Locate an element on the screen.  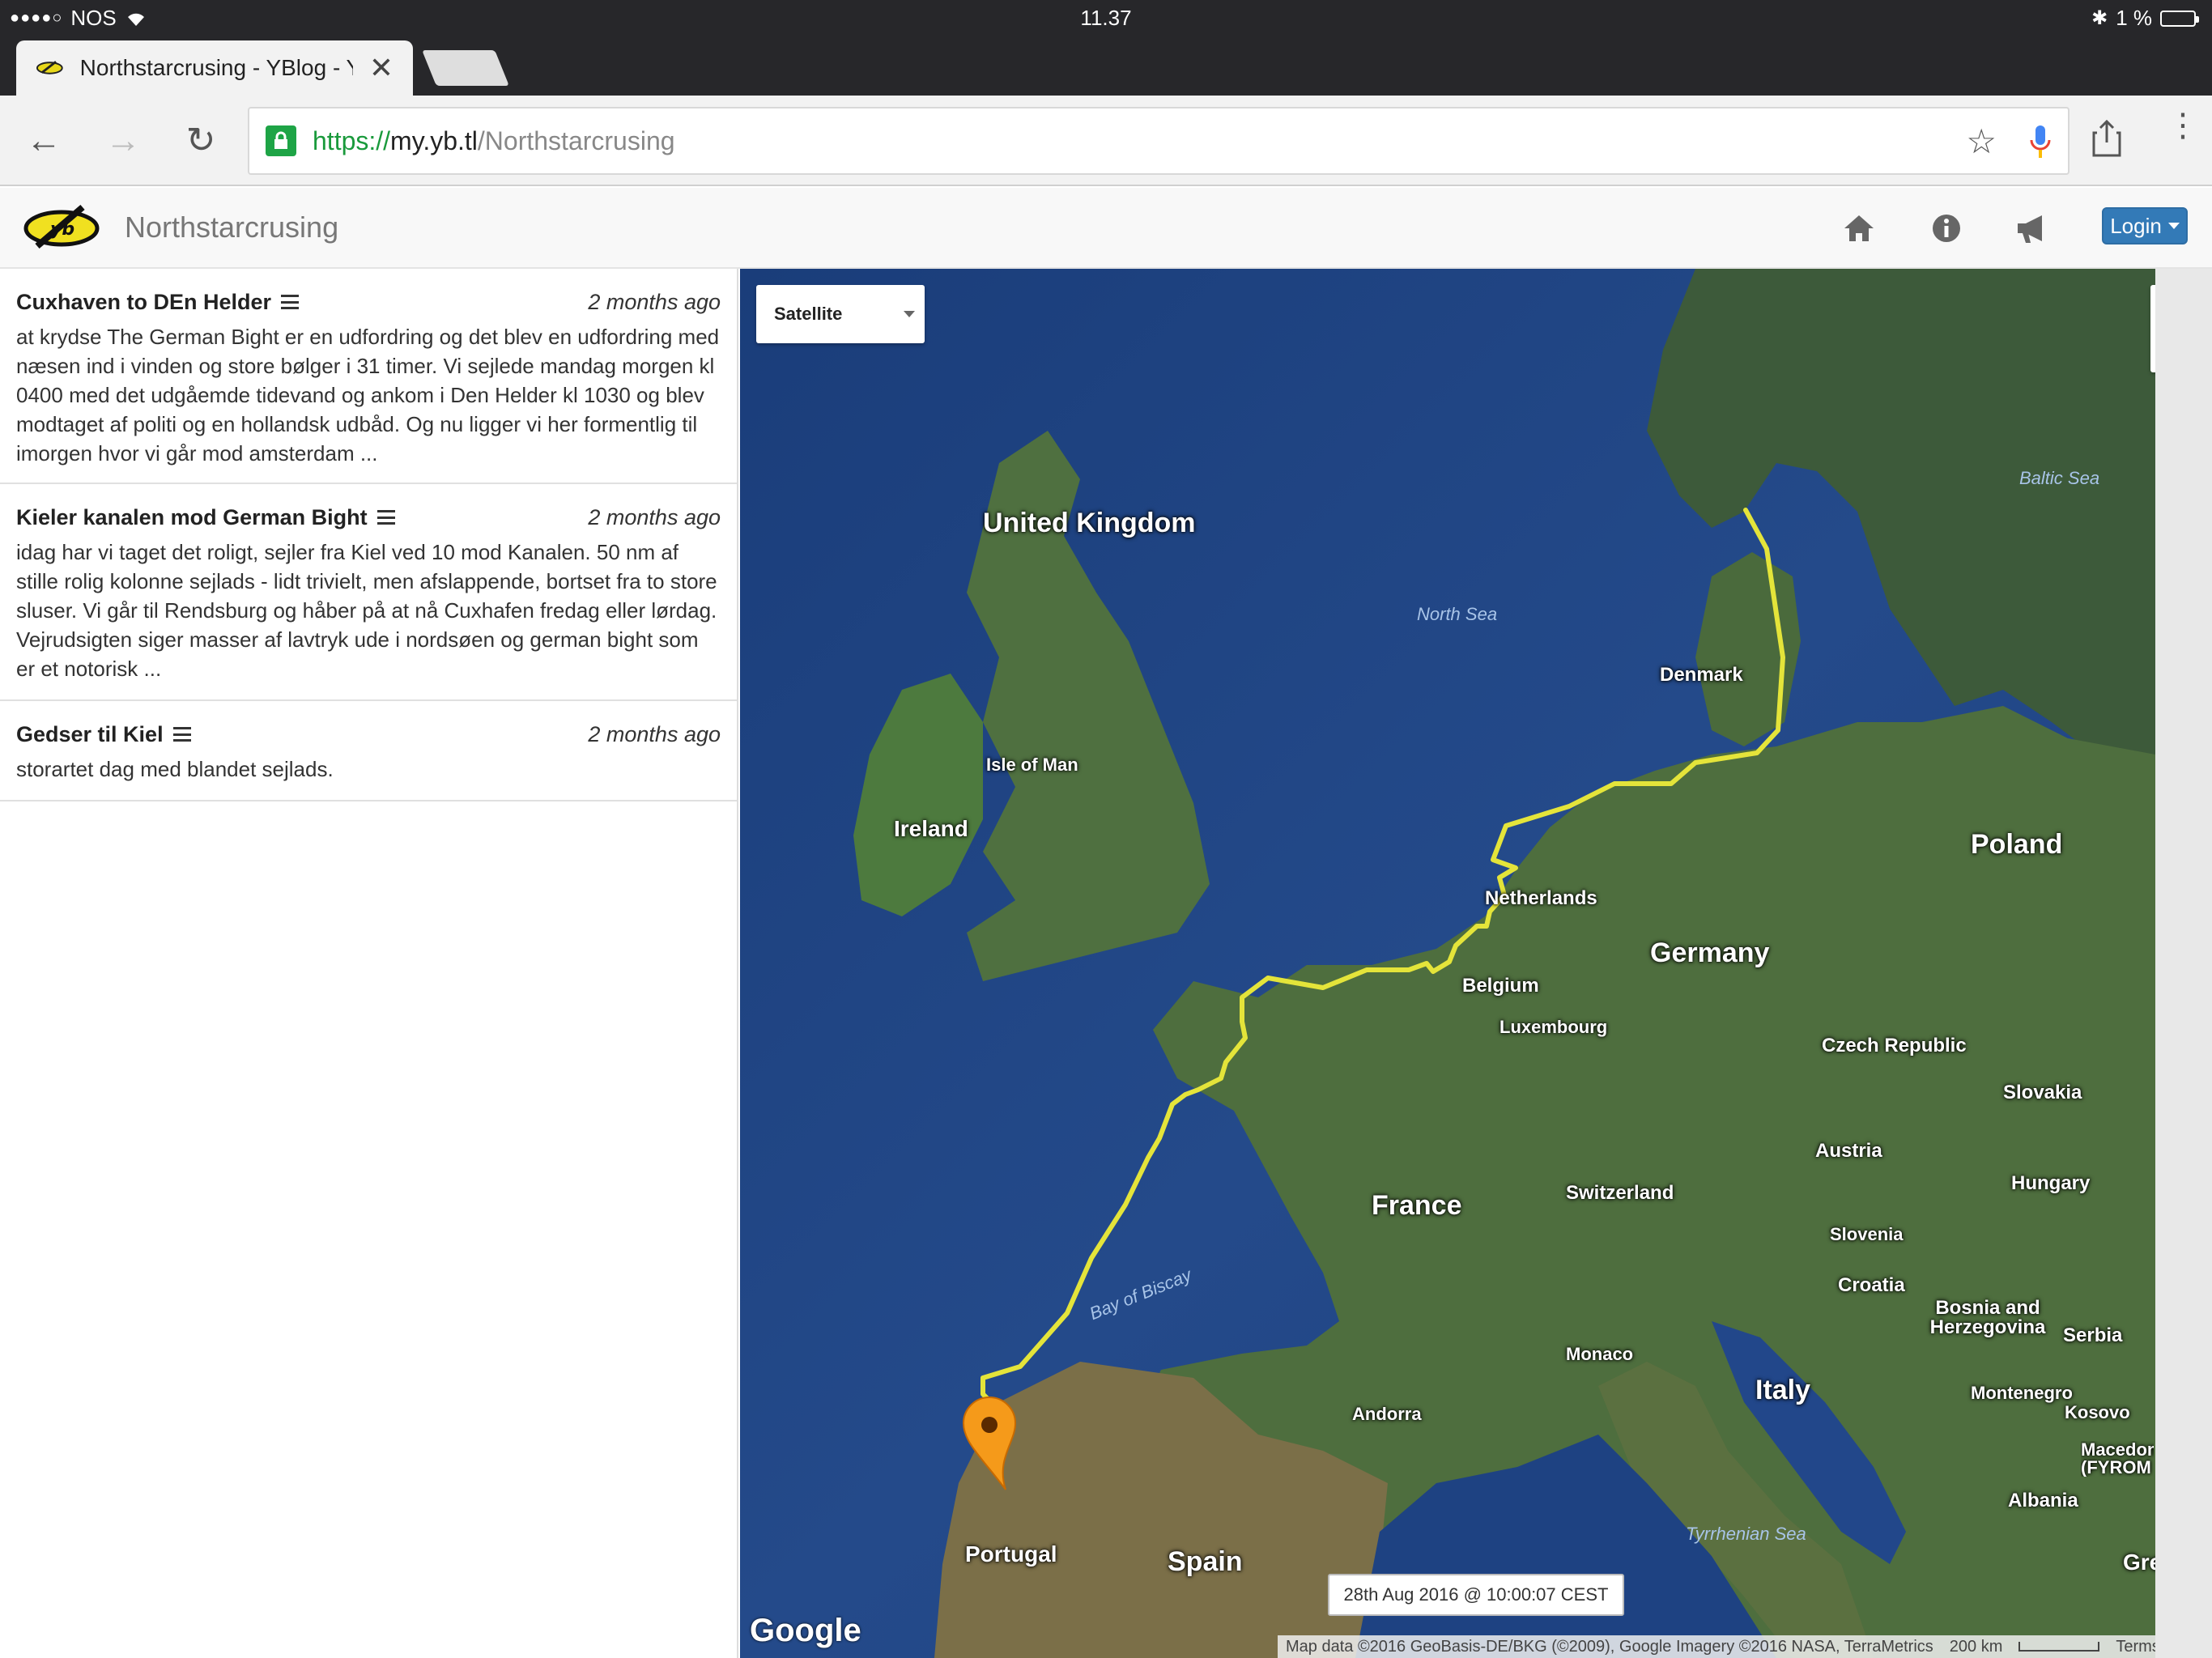
clock: 11.37 is located at coordinates (1106, 18).